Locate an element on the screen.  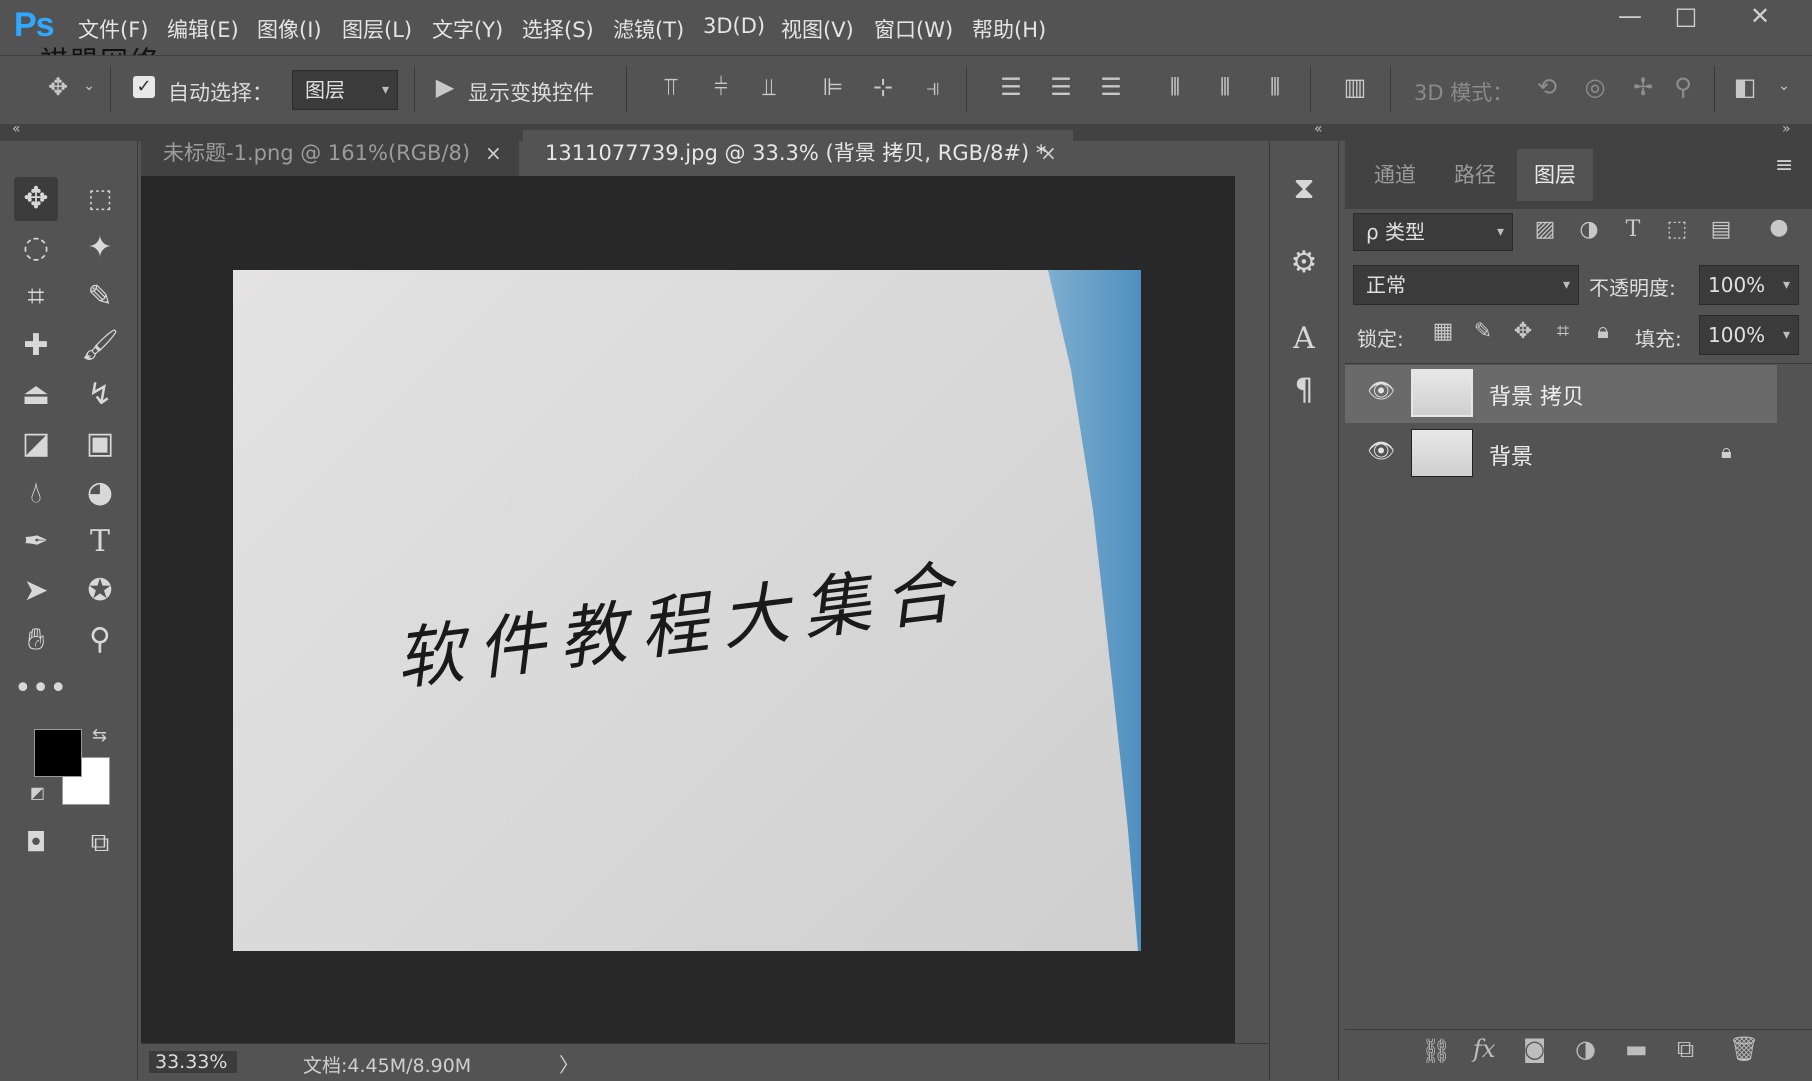
align-horizontal-center-icon: ⊹ is located at coordinates (883, 87).